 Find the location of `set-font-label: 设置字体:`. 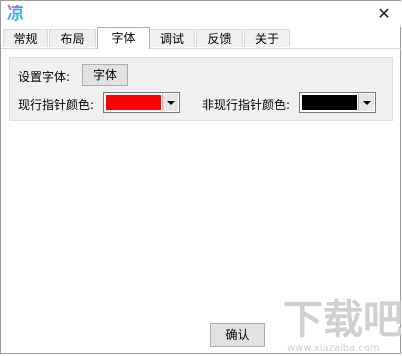

set-font-label: 设置字体: is located at coordinates (44, 77).